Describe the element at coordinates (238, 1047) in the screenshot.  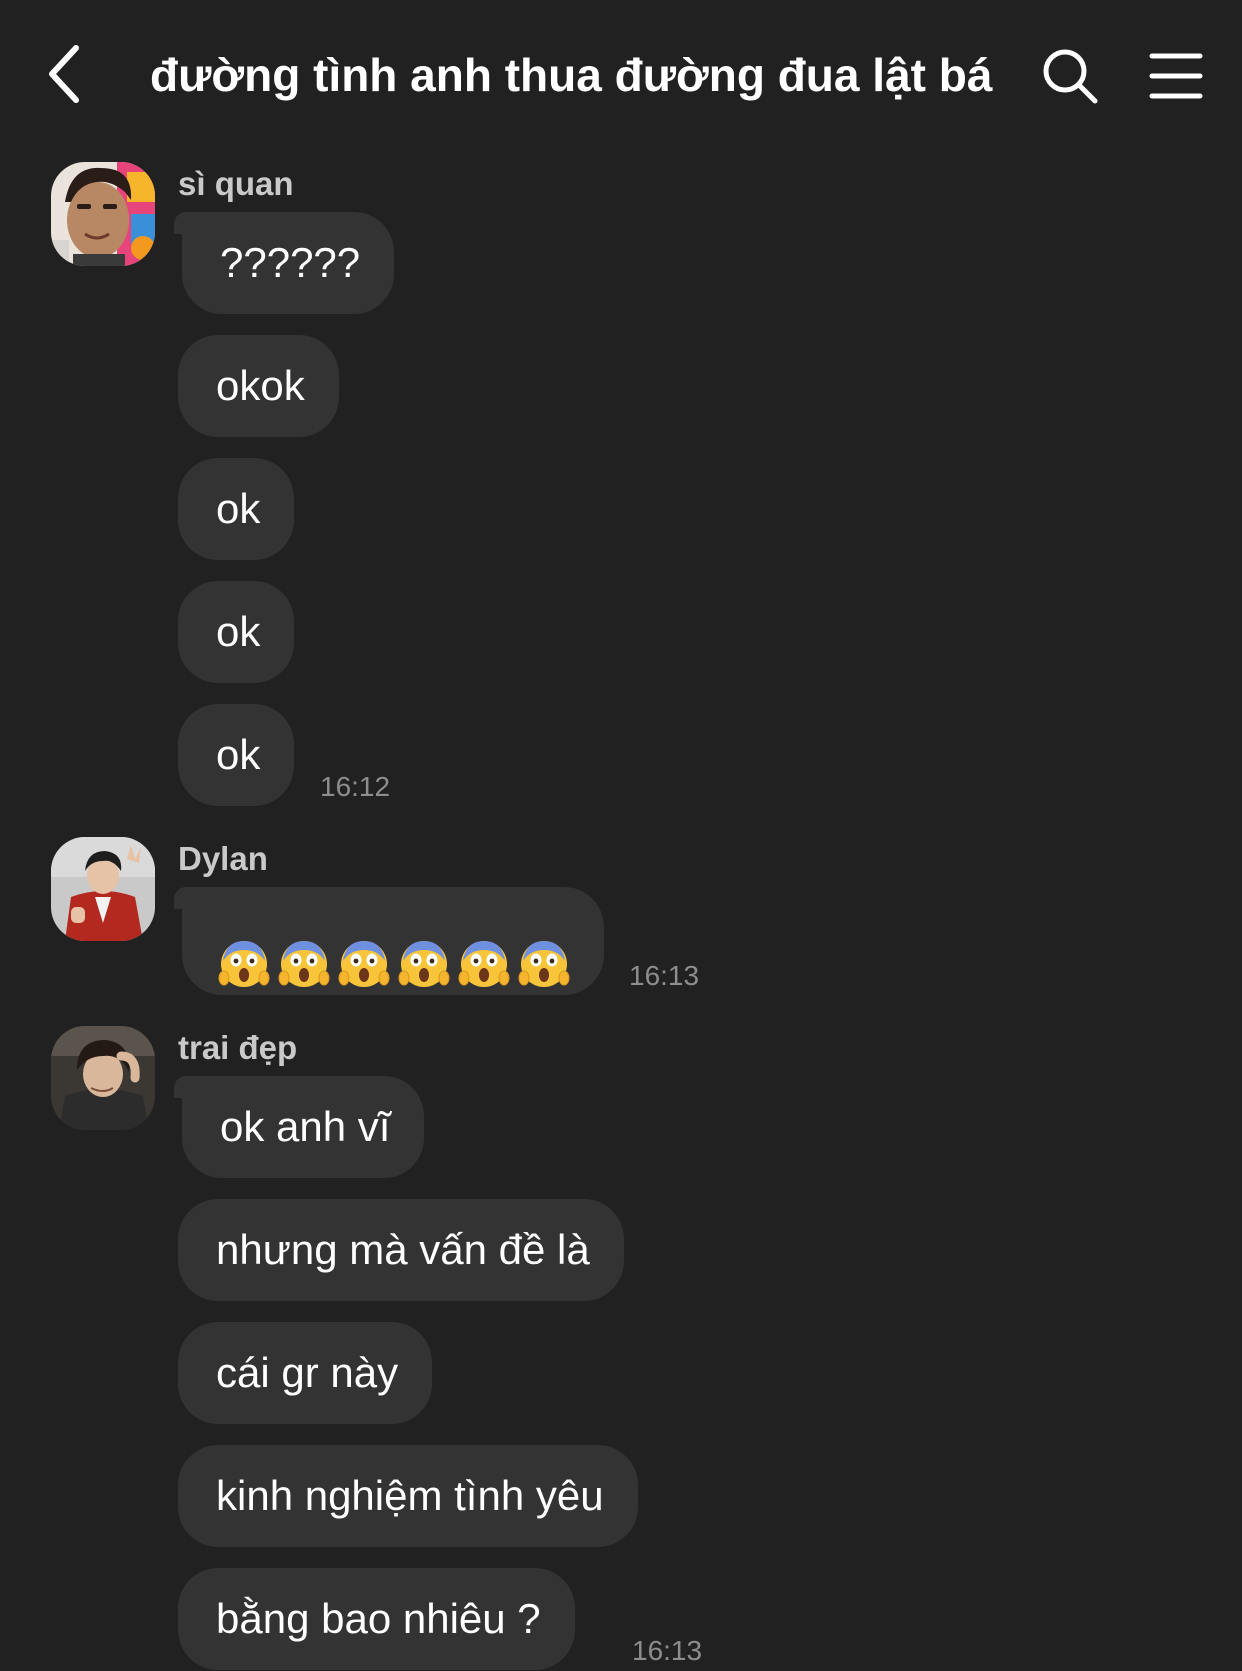
I see `sender-name: trai đẹp` at that location.